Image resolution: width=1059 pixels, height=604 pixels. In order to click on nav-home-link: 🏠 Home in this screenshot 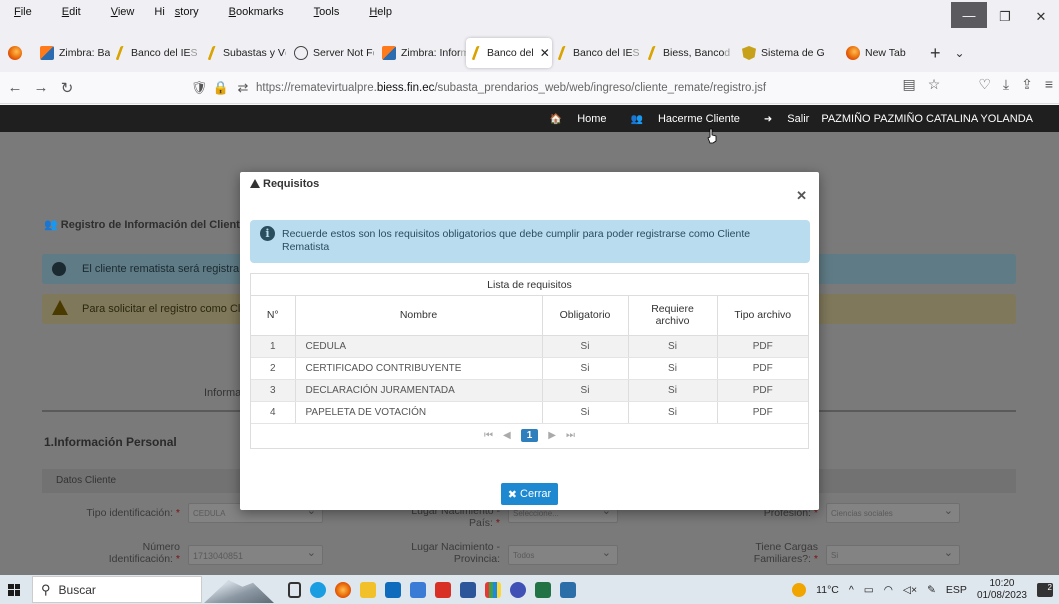, I will do `click(572, 119)`.